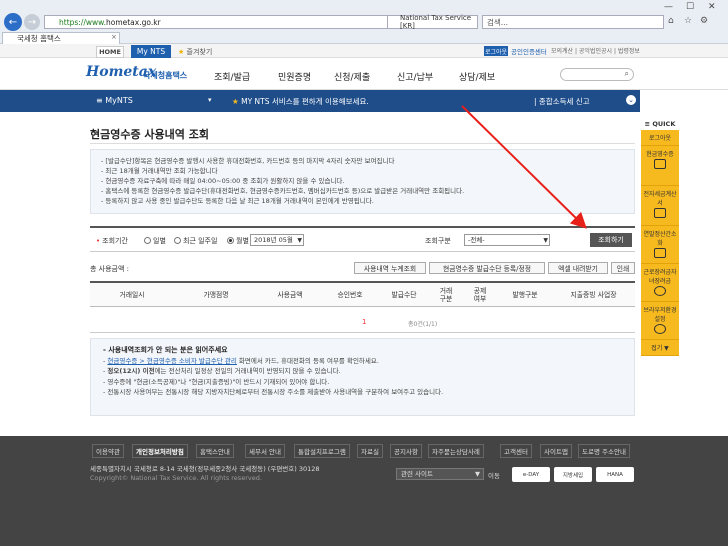  Describe the element at coordinates (507, 240) in the screenshot. I see `type-select: -전체- ▼` at that location.